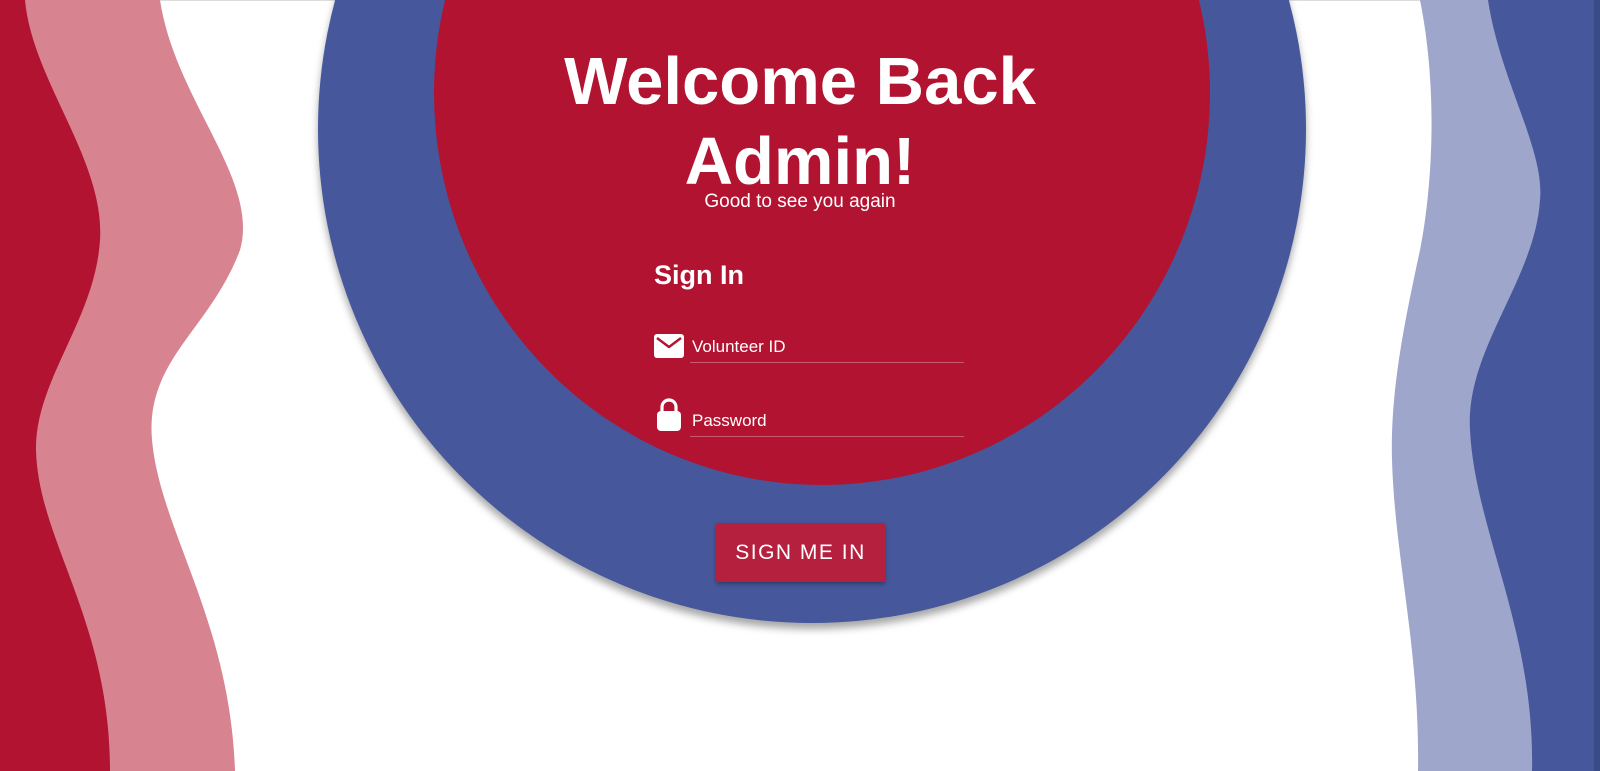  What do you see at coordinates (739, 346) in the screenshot?
I see `volunteer-id-label: Volunteer ID` at bounding box center [739, 346].